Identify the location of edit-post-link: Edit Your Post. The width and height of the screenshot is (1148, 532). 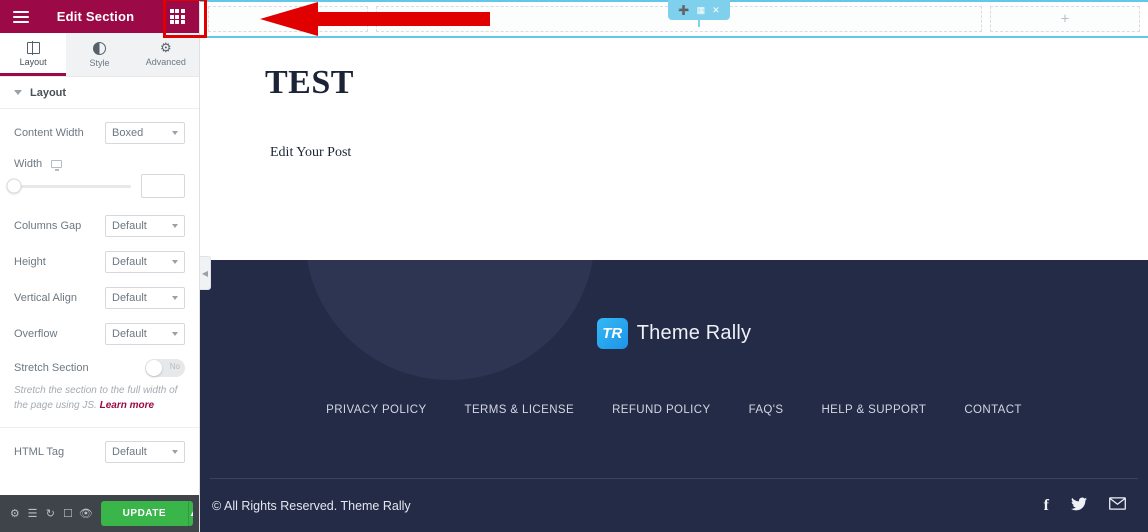
(310, 153).